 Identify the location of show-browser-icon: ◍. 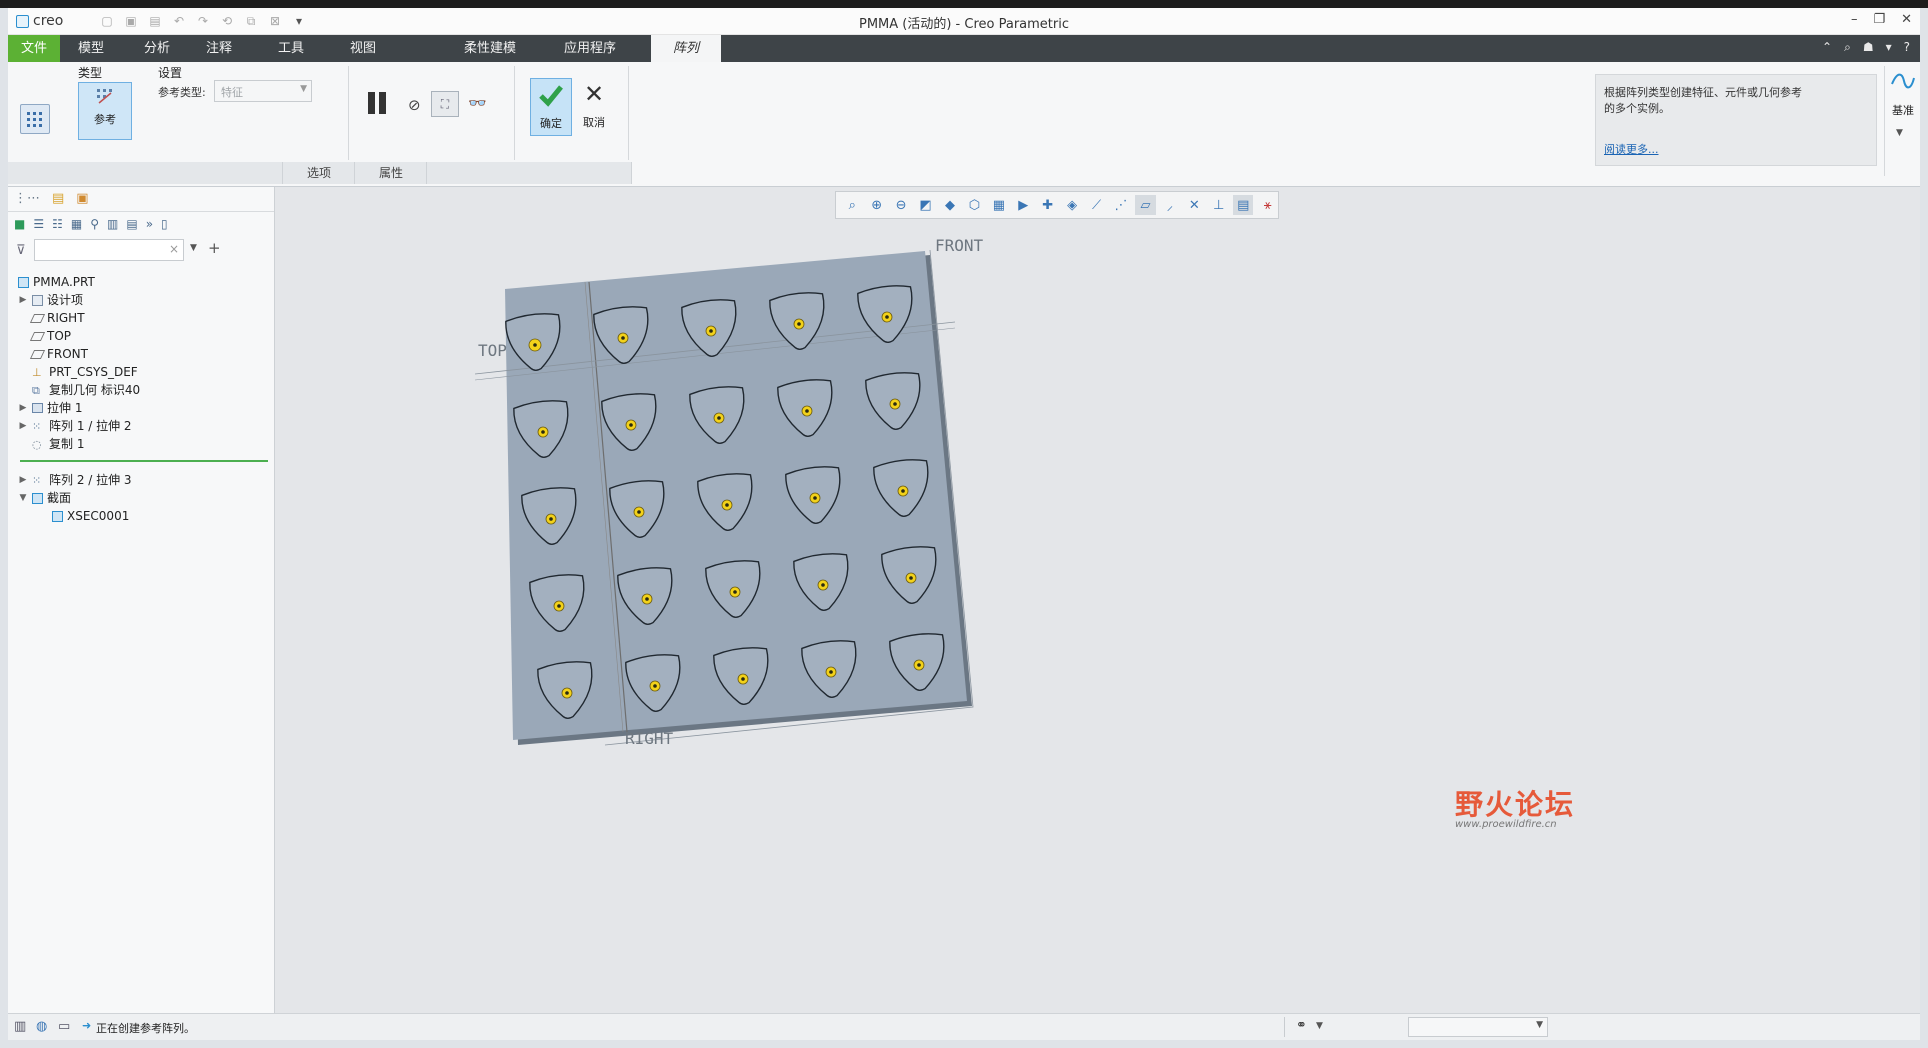
(41, 1026).